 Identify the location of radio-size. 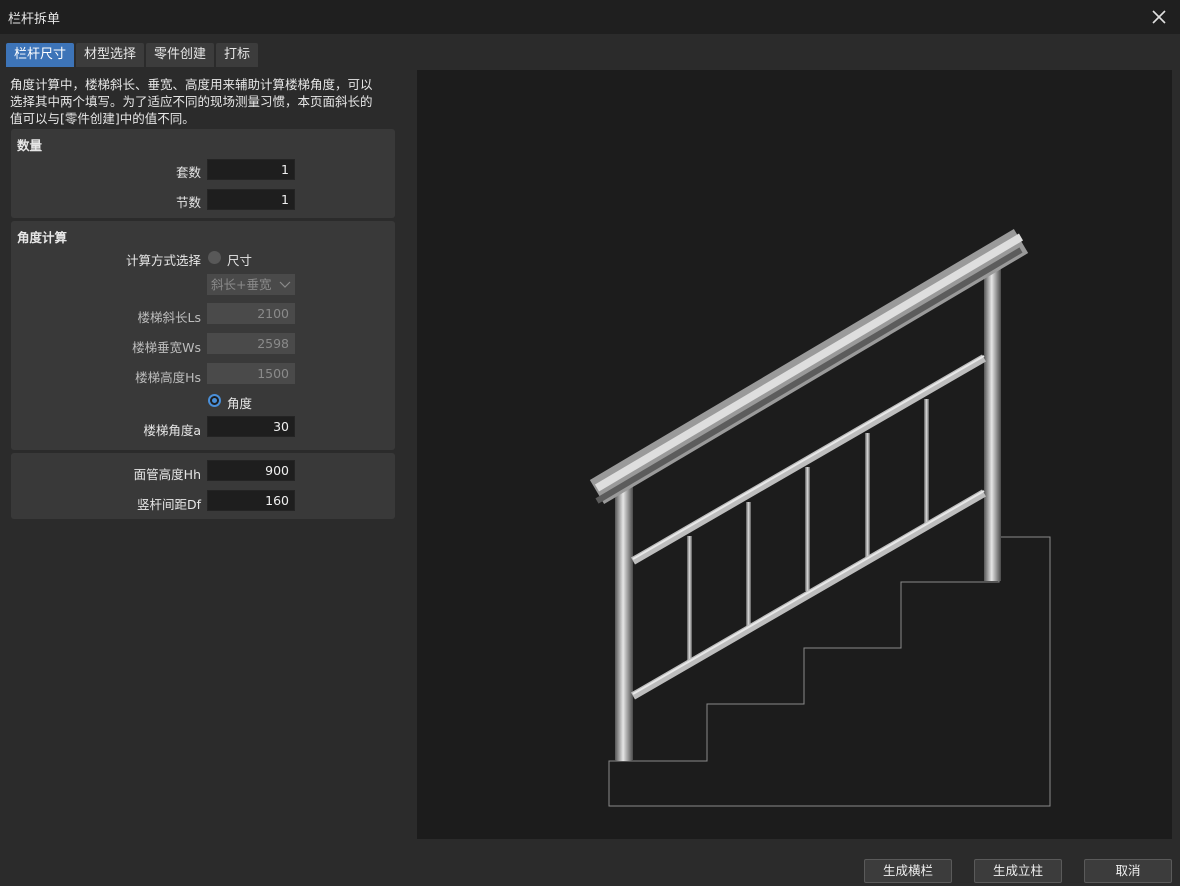
(214, 257).